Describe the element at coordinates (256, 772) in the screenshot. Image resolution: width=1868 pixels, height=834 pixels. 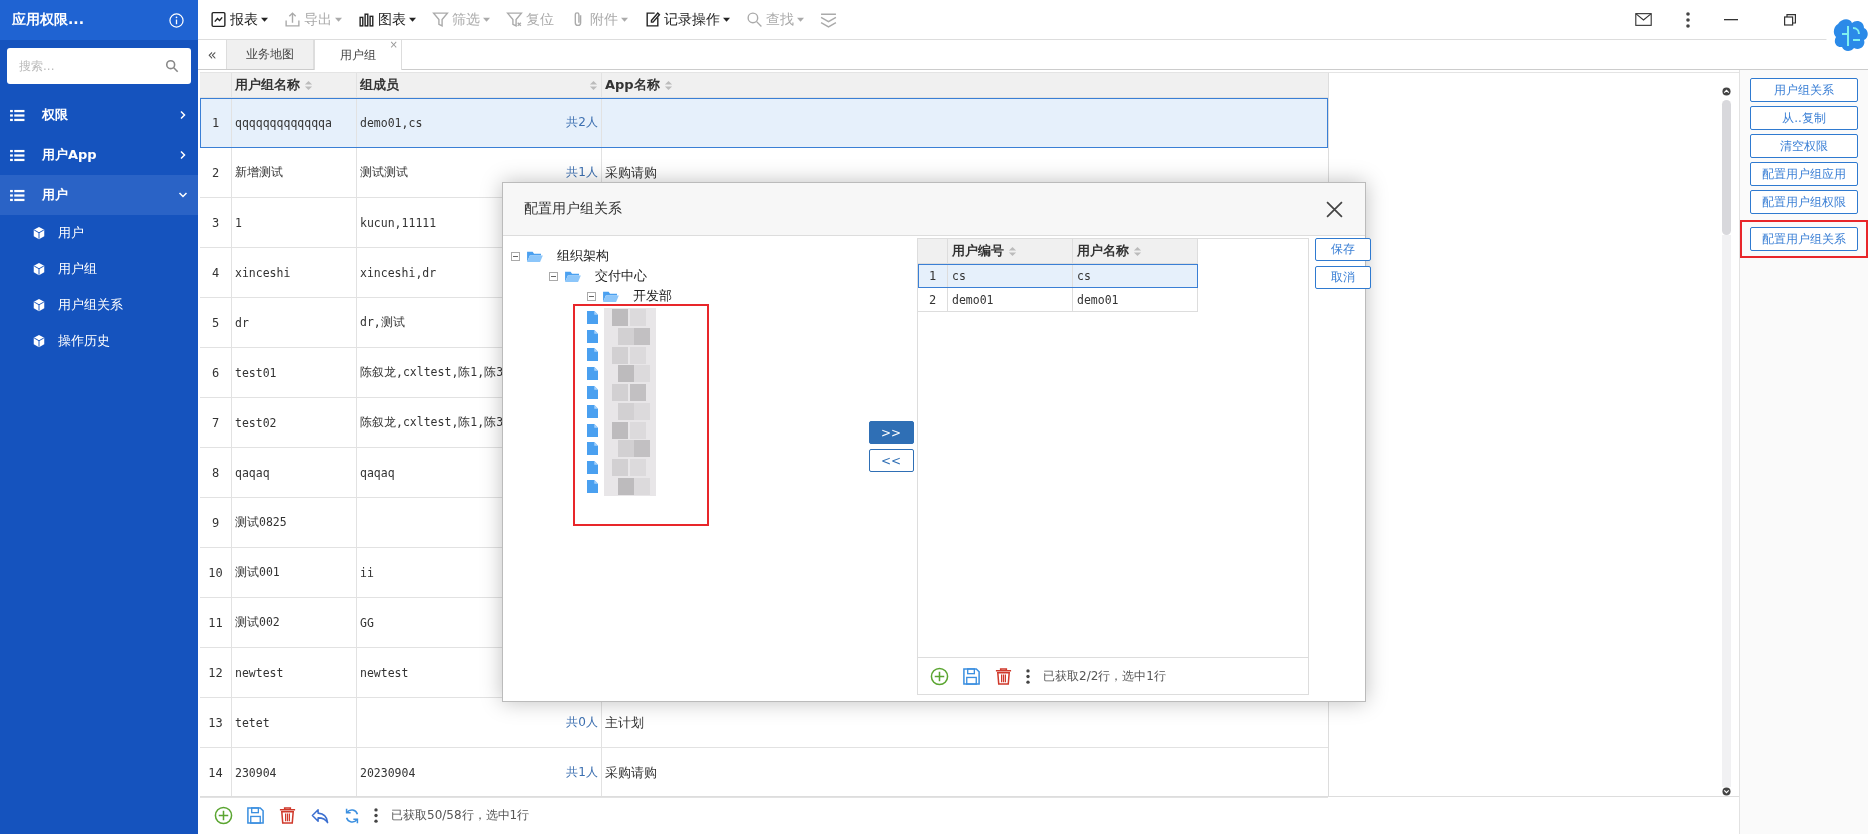
I see `table-cell: 230904` at that location.